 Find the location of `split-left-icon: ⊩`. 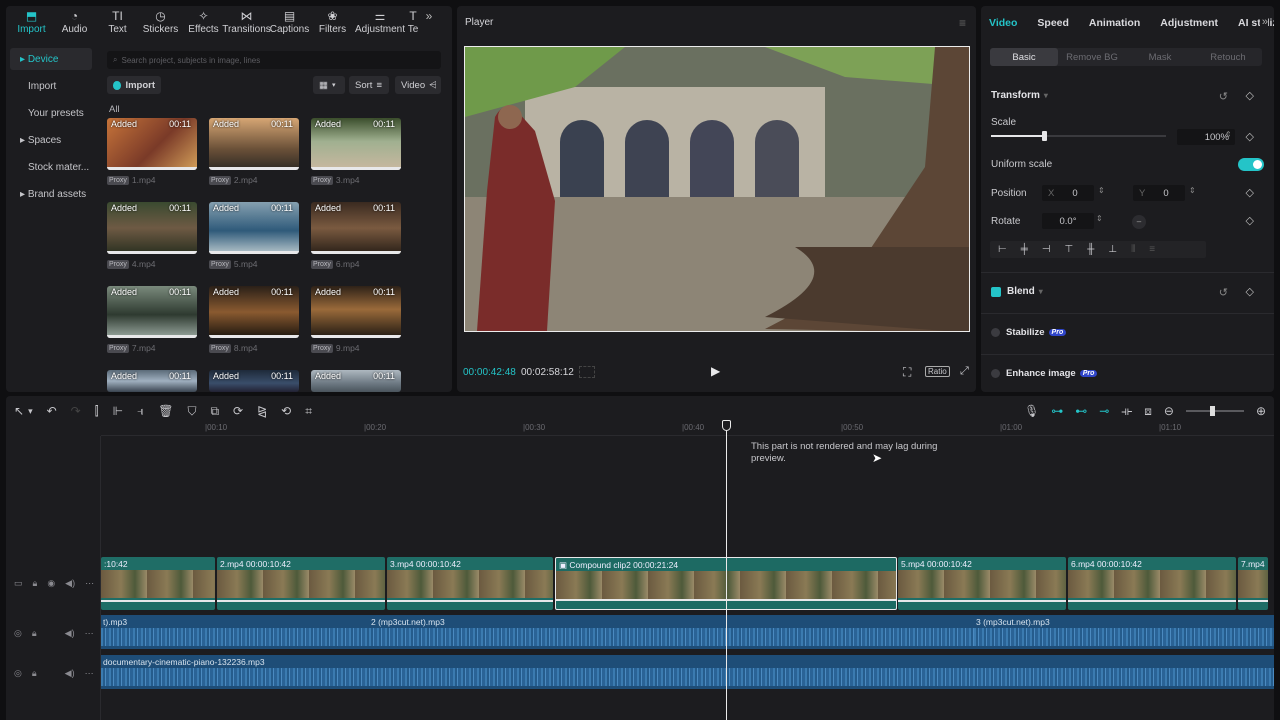

split-left-icon: ⊩ is located at coordinates (118, 411).